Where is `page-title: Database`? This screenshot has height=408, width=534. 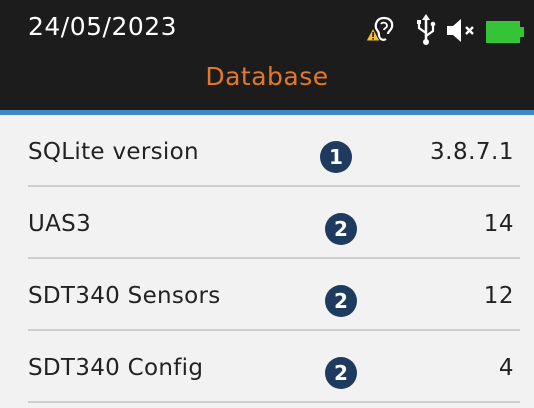 page-title: Database is located at coordinates (267, 76).